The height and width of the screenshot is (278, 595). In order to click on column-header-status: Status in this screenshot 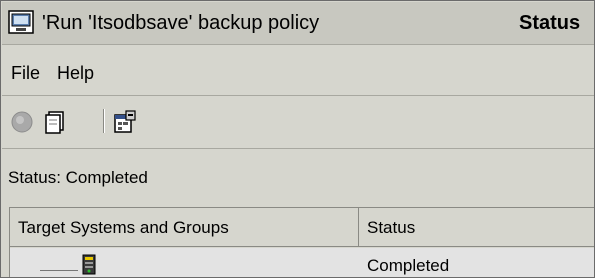, I will do `click(476, 227)`.